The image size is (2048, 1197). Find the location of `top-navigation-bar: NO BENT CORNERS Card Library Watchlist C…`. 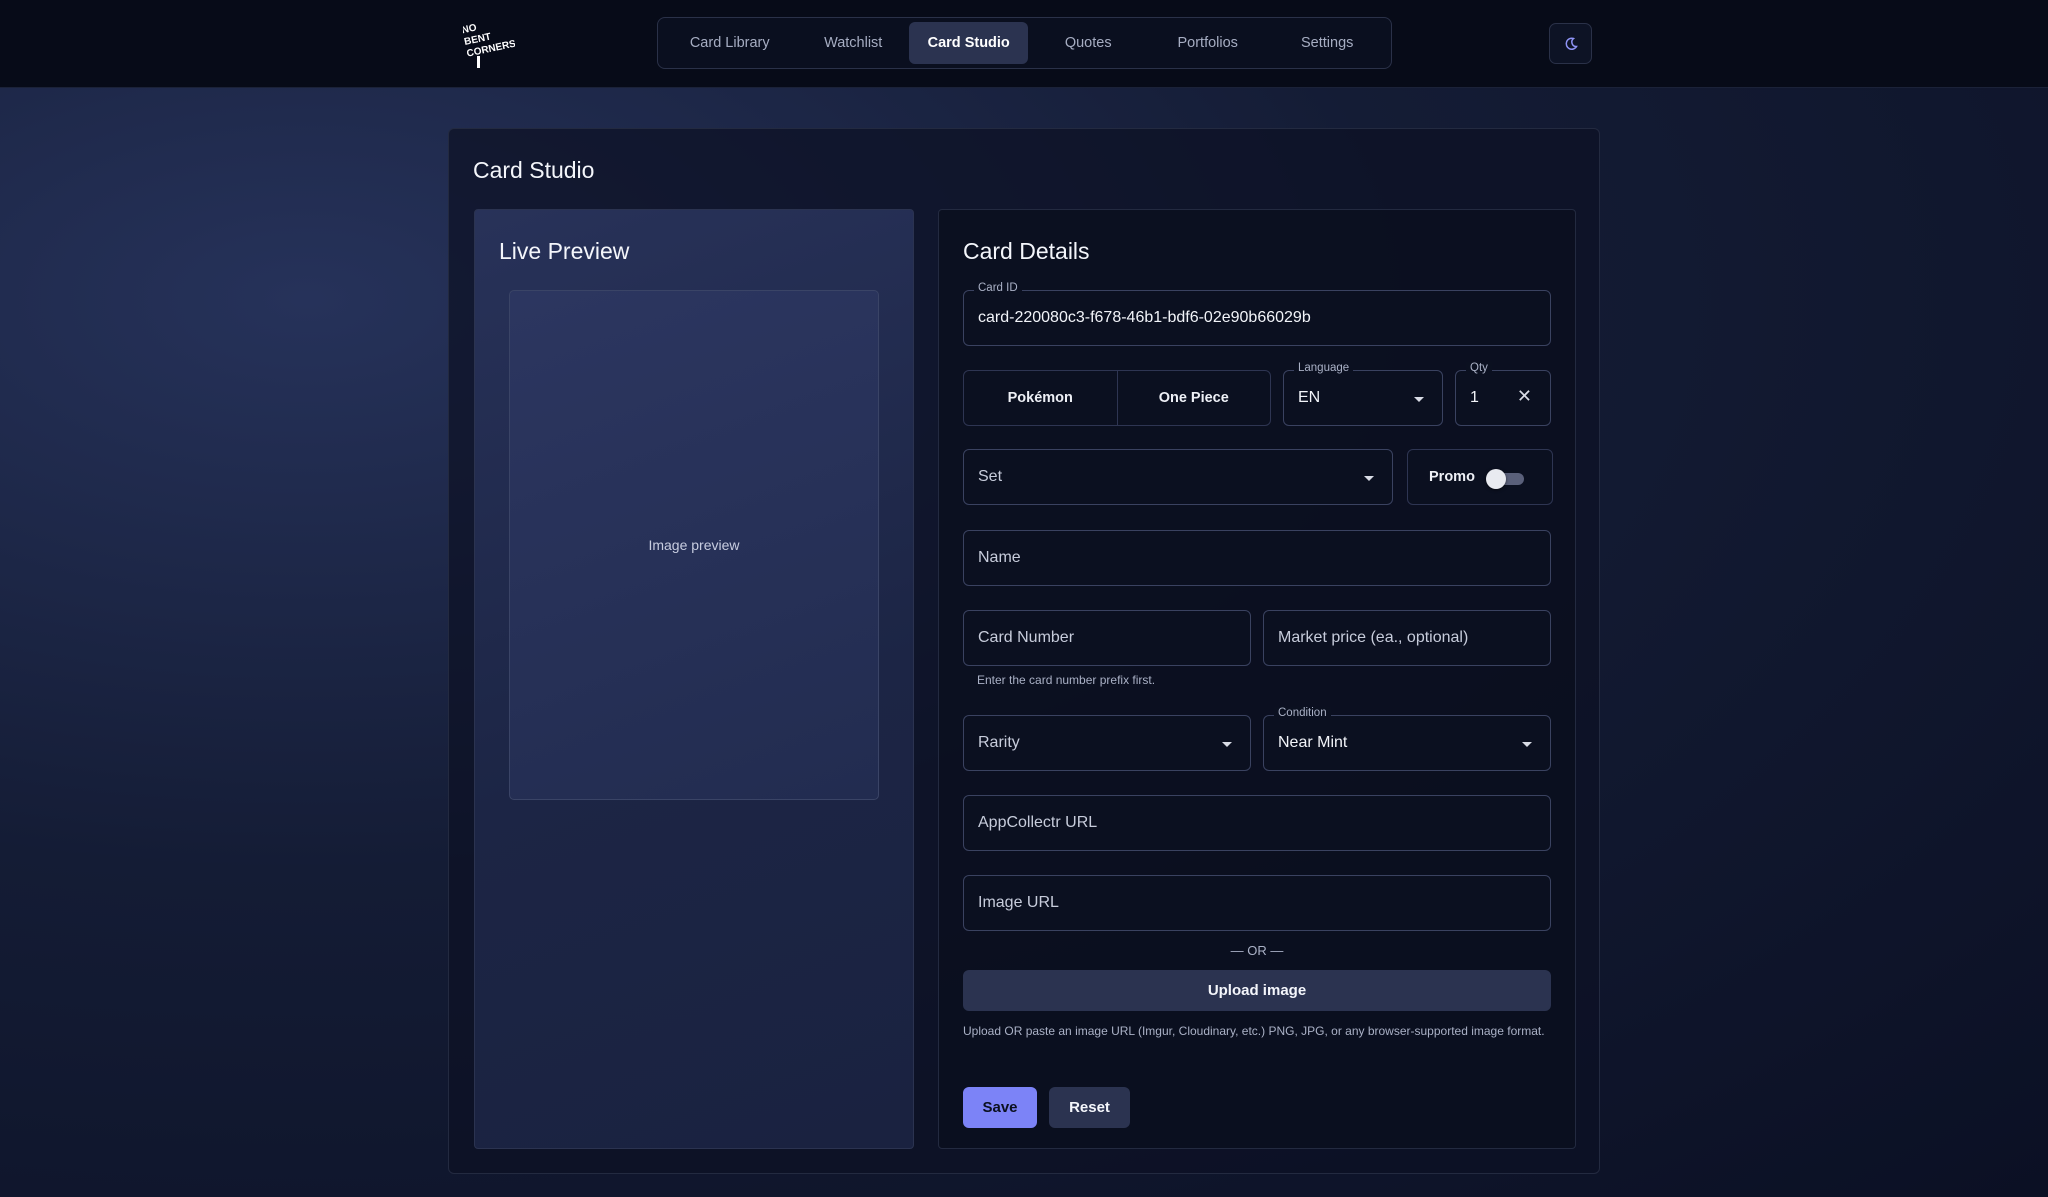

top-navigation-bar: NO BENT CORNERS Card Library Watchlist C… is located at coordinates (1024, 44).